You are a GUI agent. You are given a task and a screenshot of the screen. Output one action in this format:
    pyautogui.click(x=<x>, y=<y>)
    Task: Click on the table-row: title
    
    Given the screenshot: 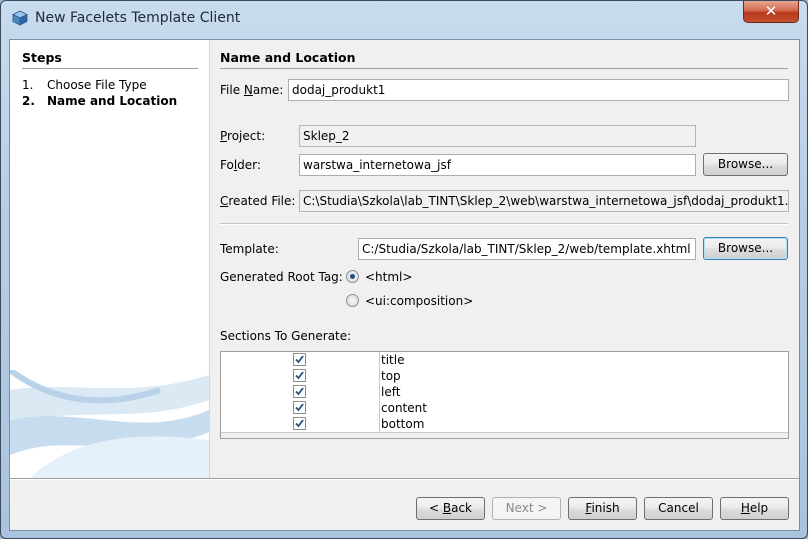 What is the action you would take?
    pyautogui.click(x=504, y=360)
    